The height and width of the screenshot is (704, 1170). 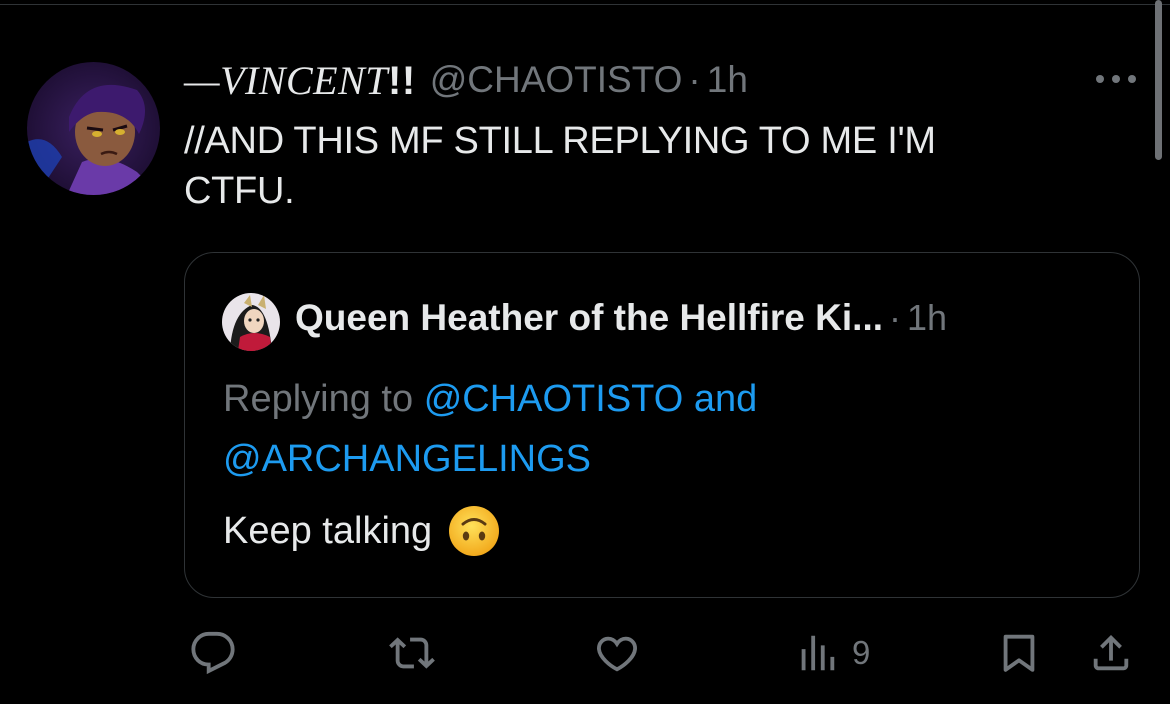 I want to click on upside-down-face-emoji-icon, so click(x=474, y=531).